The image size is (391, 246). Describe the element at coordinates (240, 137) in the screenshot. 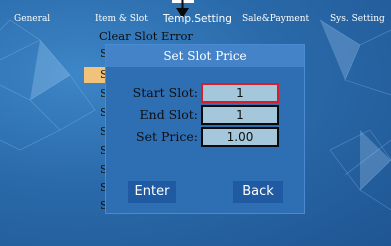

I see `set-price-field: 1.00` at that location.